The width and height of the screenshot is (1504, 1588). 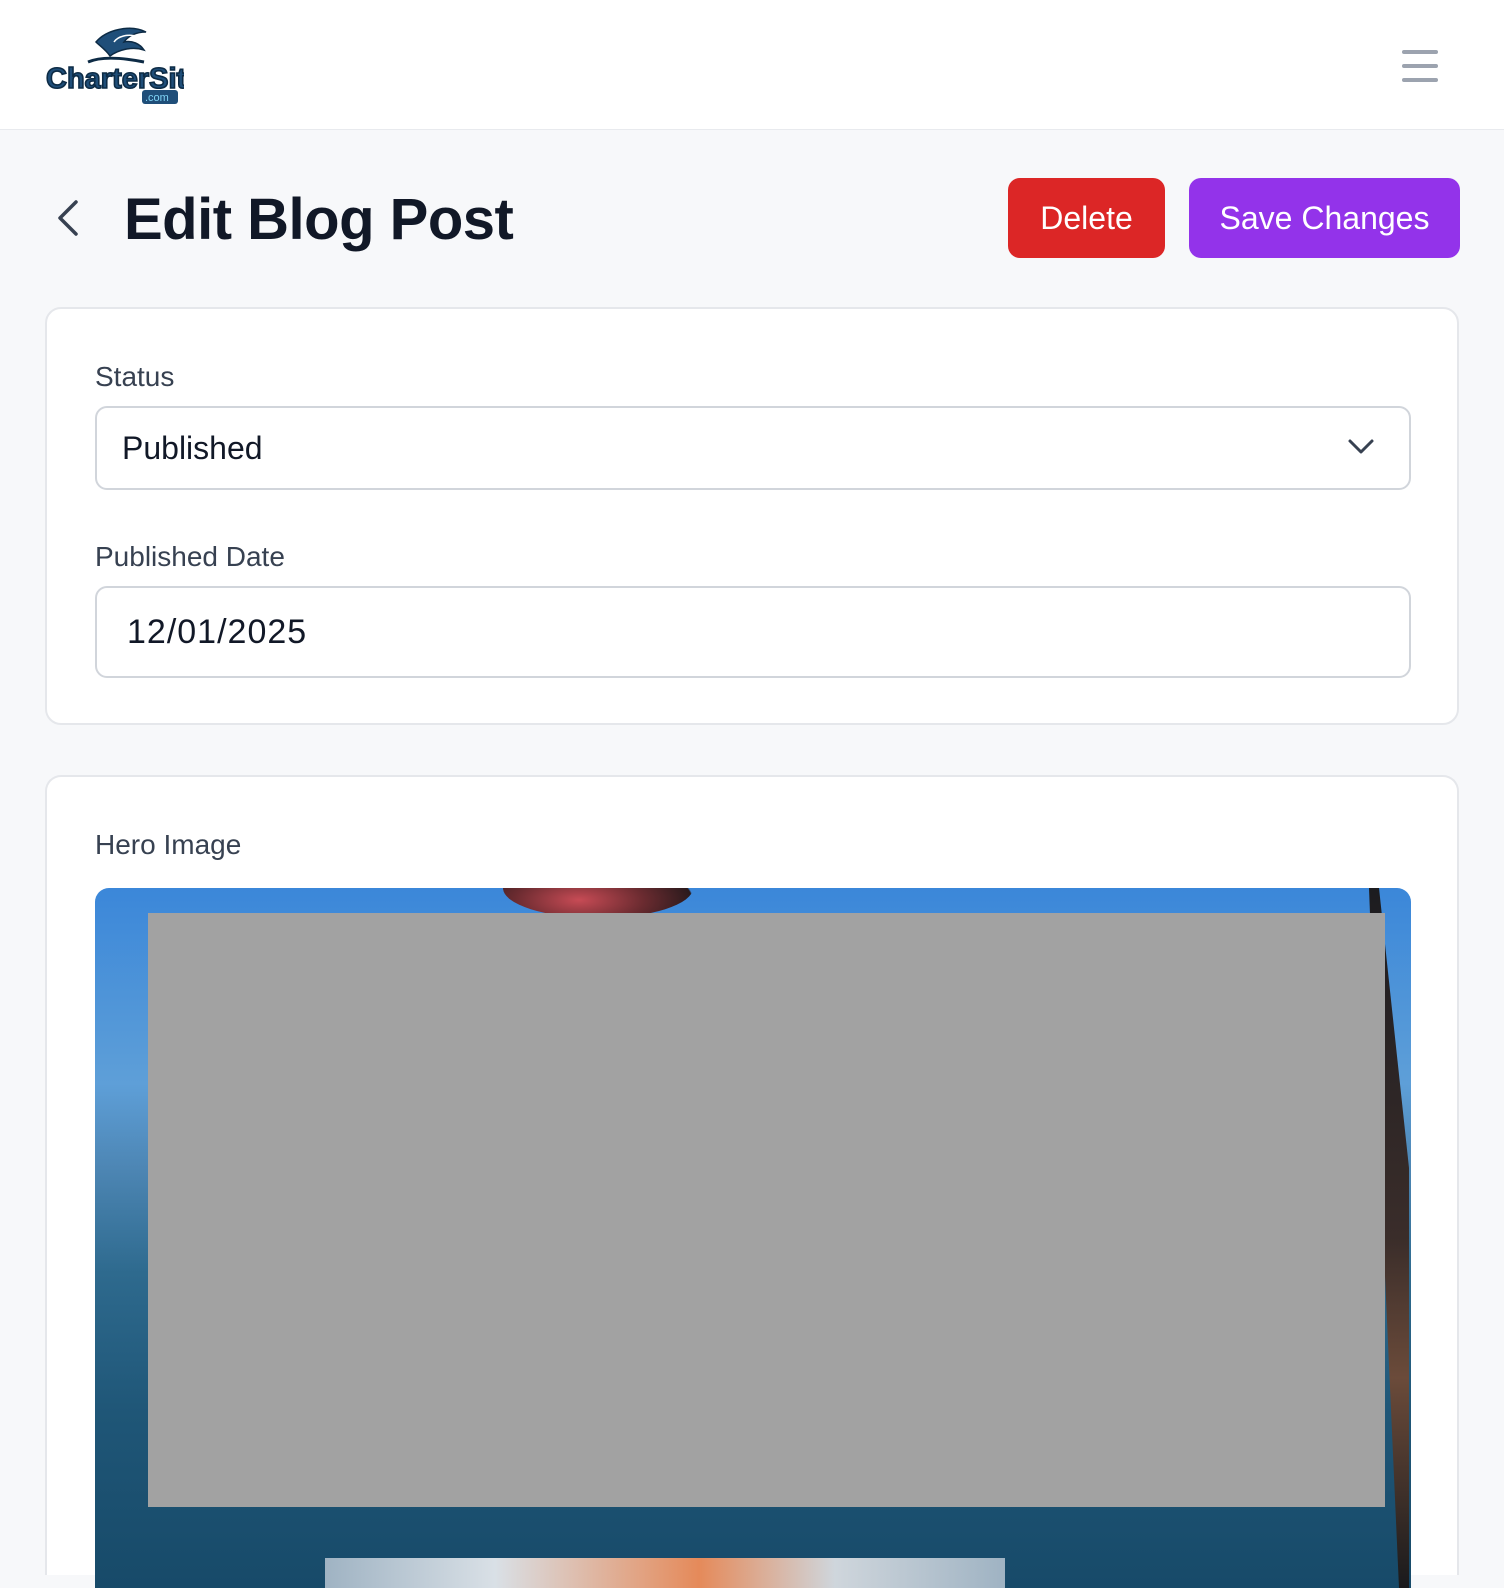 I want to click on chevron-left-icon, so click(x=68, y=218).